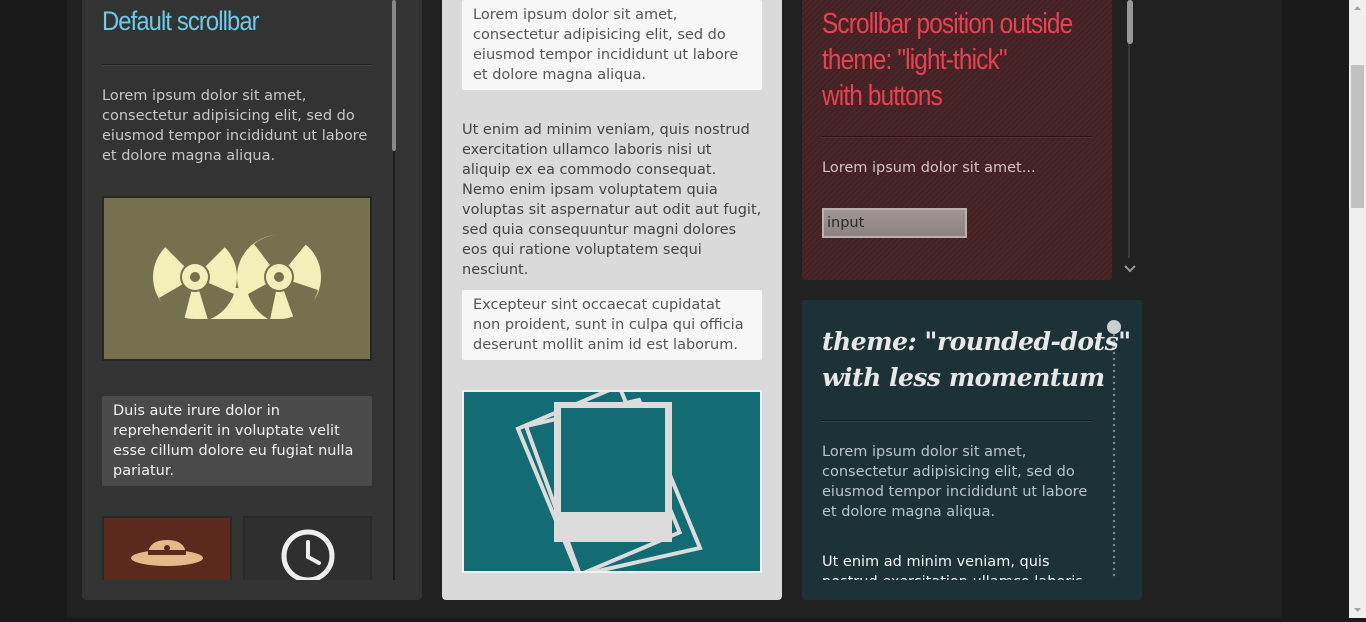  I want to click on hat-icon, so click(167, 553).